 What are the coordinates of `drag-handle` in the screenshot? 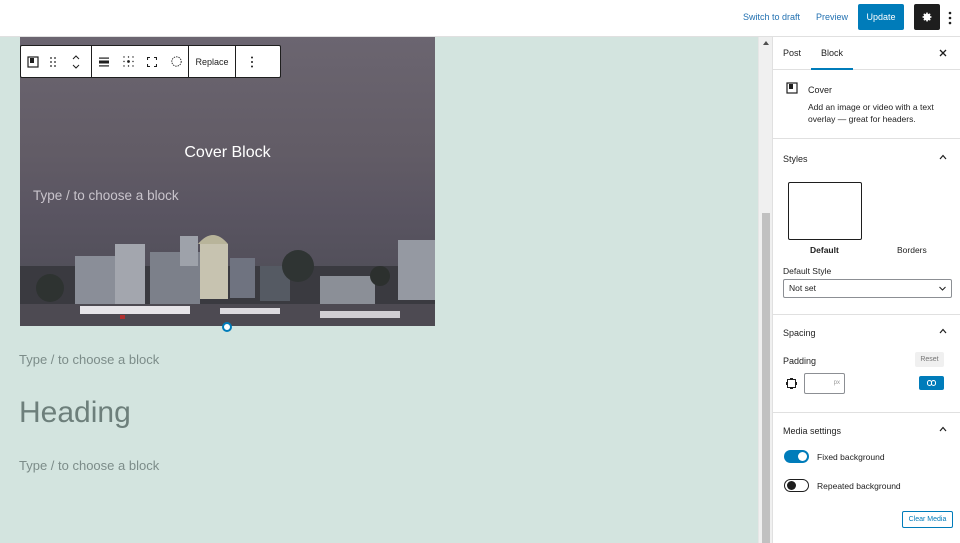 It's located at (53, 61).